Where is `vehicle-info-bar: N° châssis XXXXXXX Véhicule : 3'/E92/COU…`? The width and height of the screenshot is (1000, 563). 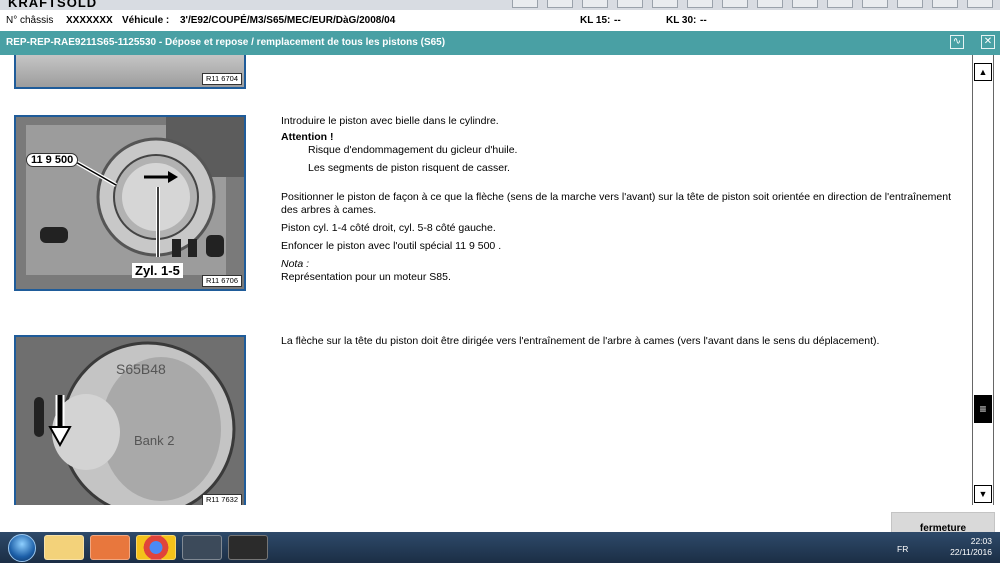 vehicle-info-bar: N° châssis XXXXXXX Véhicule : 3'/E92/COU… is located at coordinates (500, 21).